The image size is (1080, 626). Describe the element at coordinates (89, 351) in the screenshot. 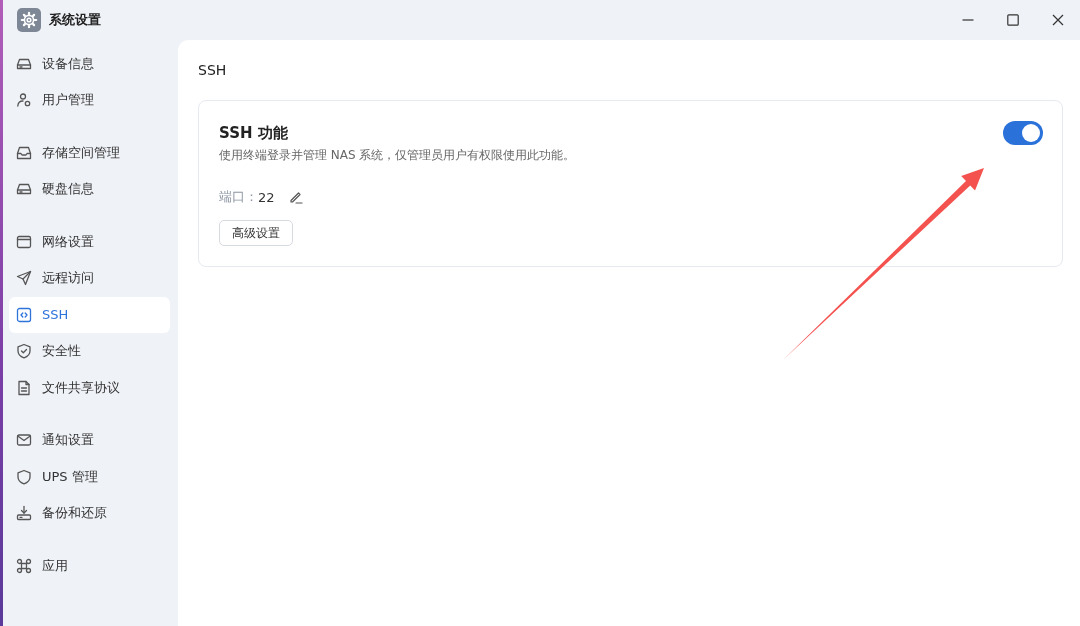

I see `sidebar-item: 安全性` at that location.